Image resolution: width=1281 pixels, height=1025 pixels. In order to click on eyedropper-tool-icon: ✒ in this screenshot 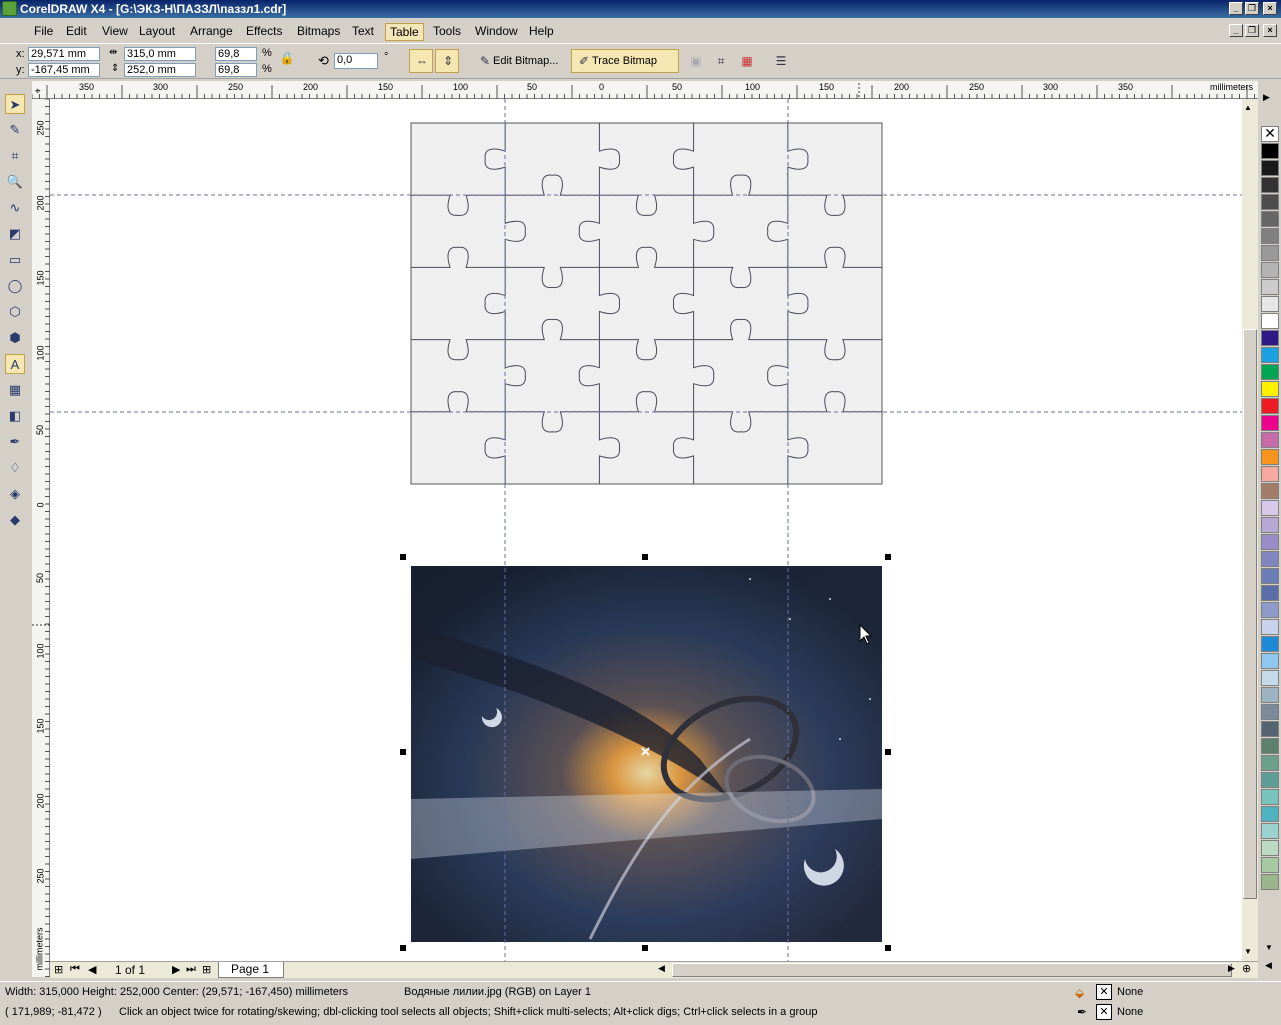, I will do `click(15, 442)`.